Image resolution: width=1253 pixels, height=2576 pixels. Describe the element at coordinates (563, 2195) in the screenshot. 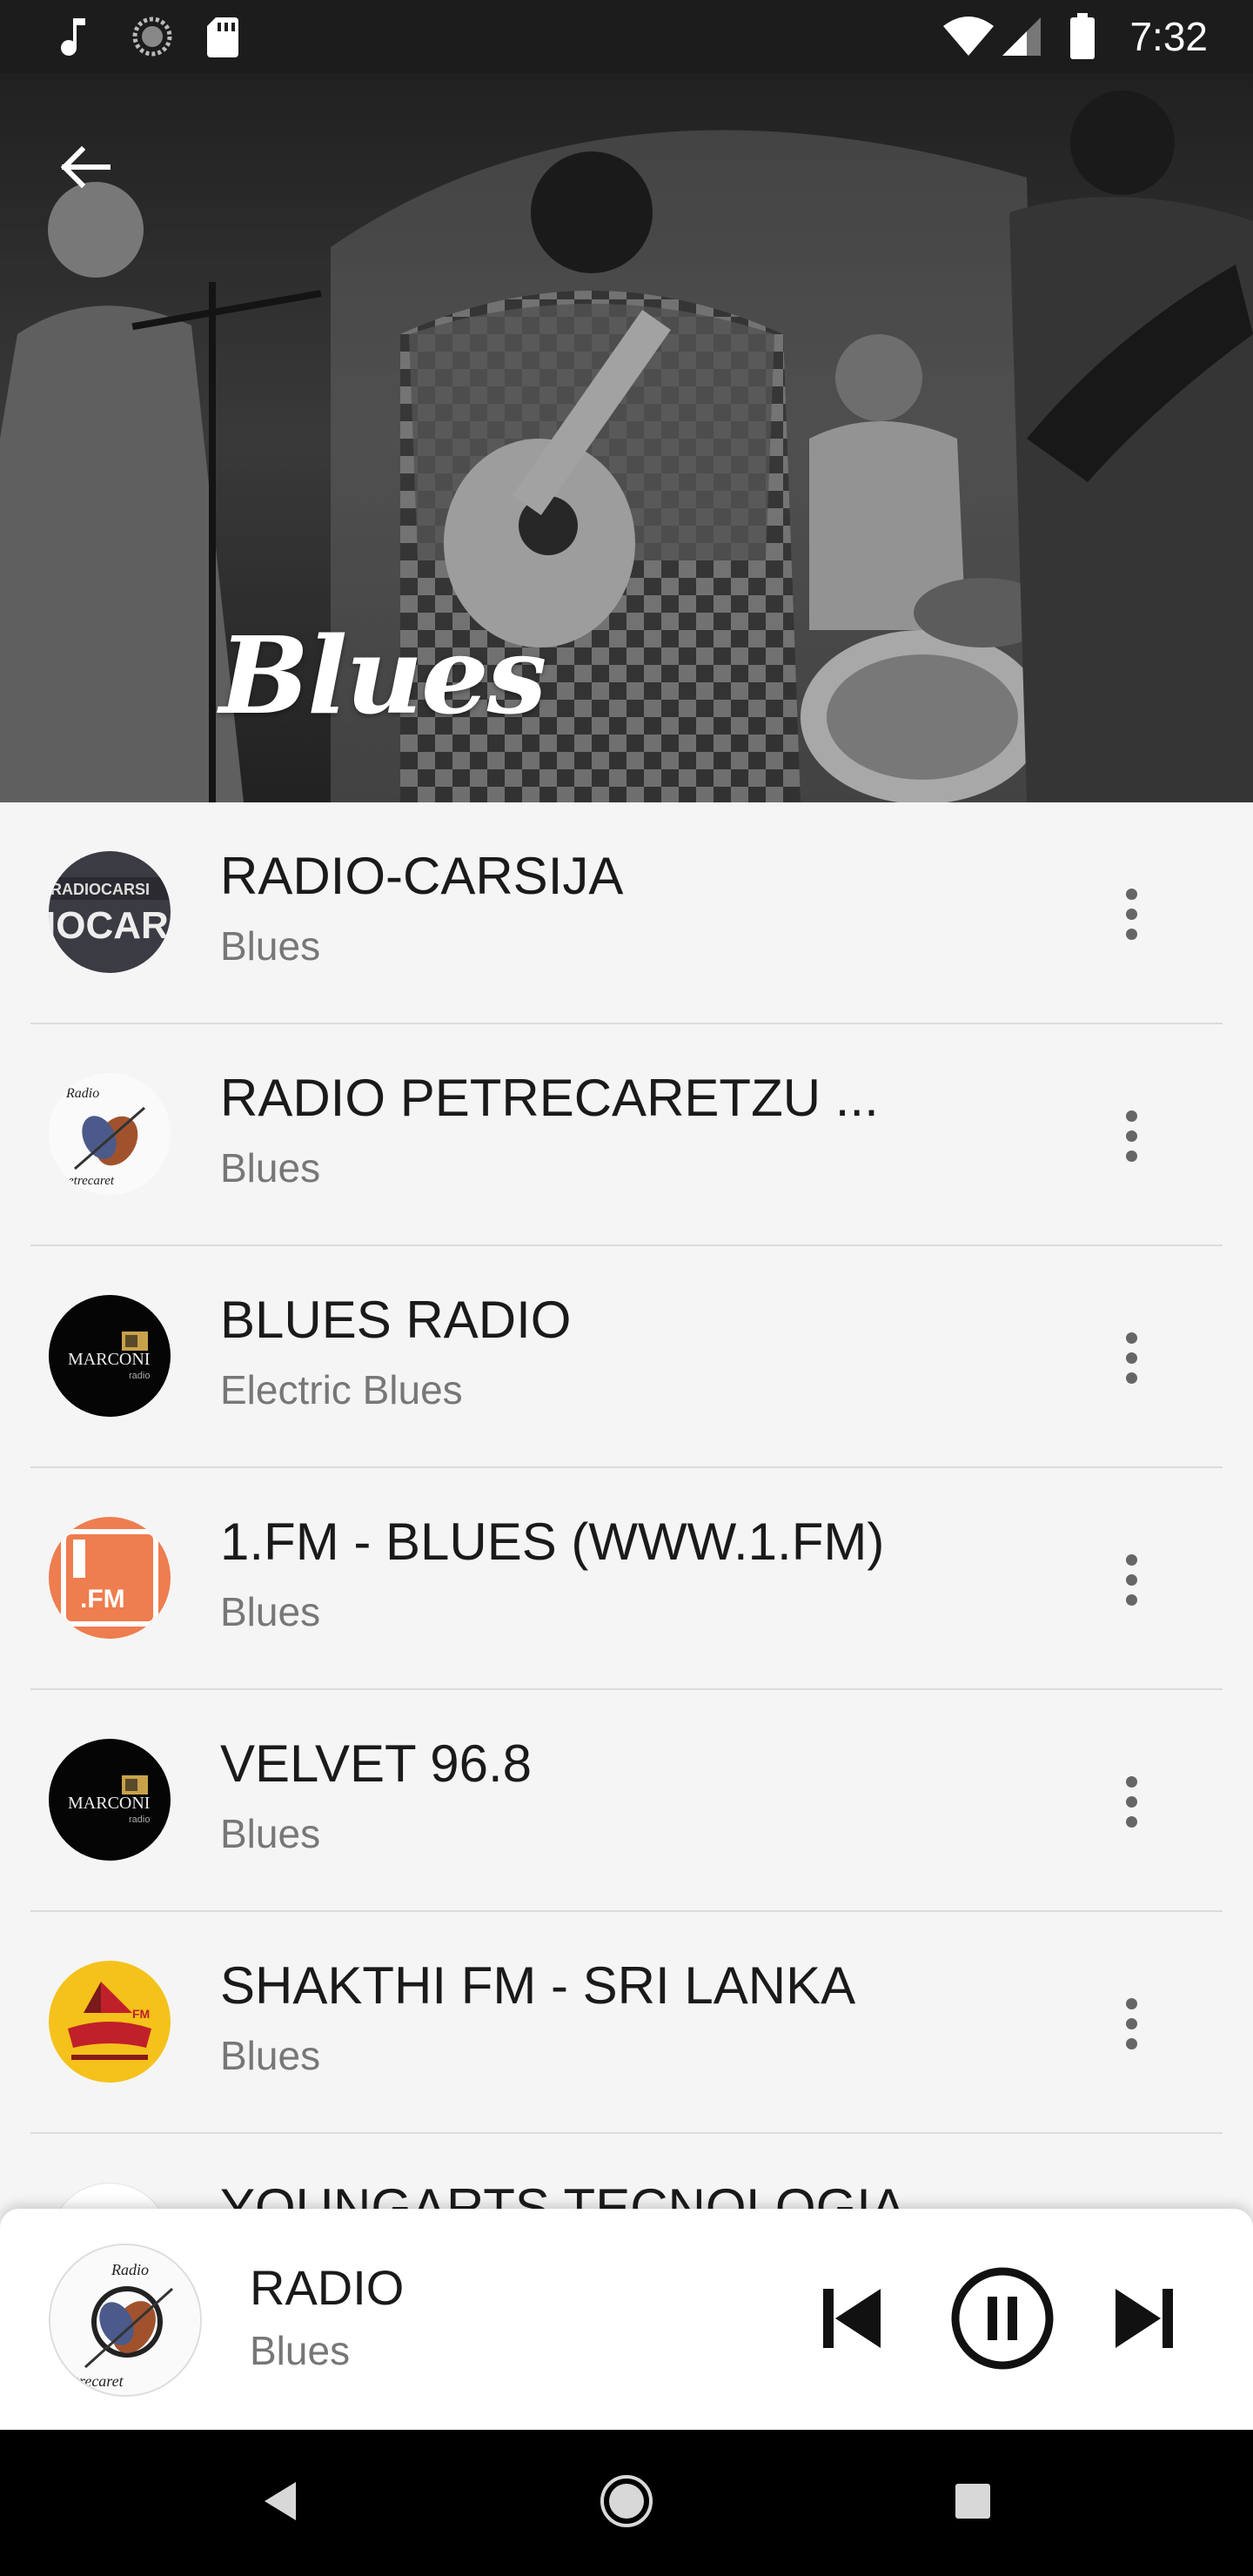

I see `station-name: YOUNGARTS TECNOLOGIA` at that location.